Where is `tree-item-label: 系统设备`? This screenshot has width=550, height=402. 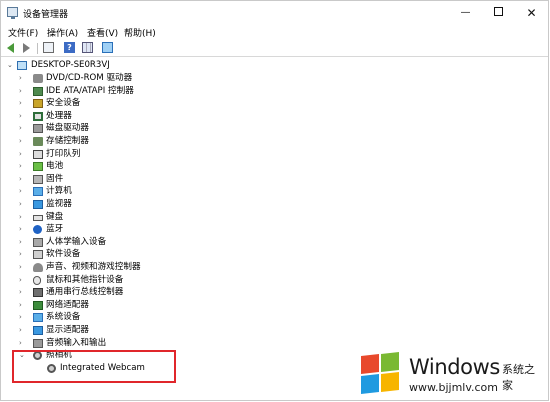 tree-item-label: 系统设备 is located at coordinates (63, 317).